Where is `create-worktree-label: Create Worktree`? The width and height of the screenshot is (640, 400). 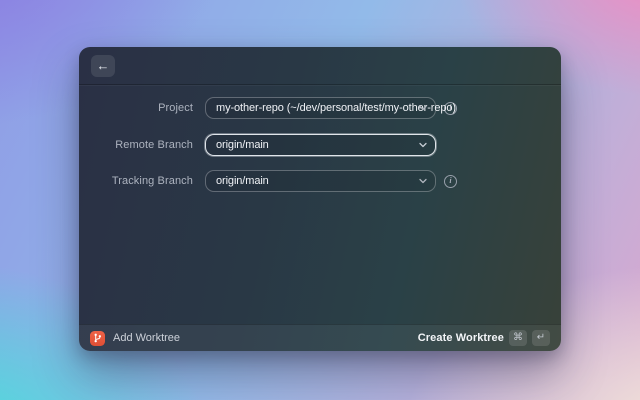 create-worktree-label: Create Worktree is located at coordinates (460, 338).